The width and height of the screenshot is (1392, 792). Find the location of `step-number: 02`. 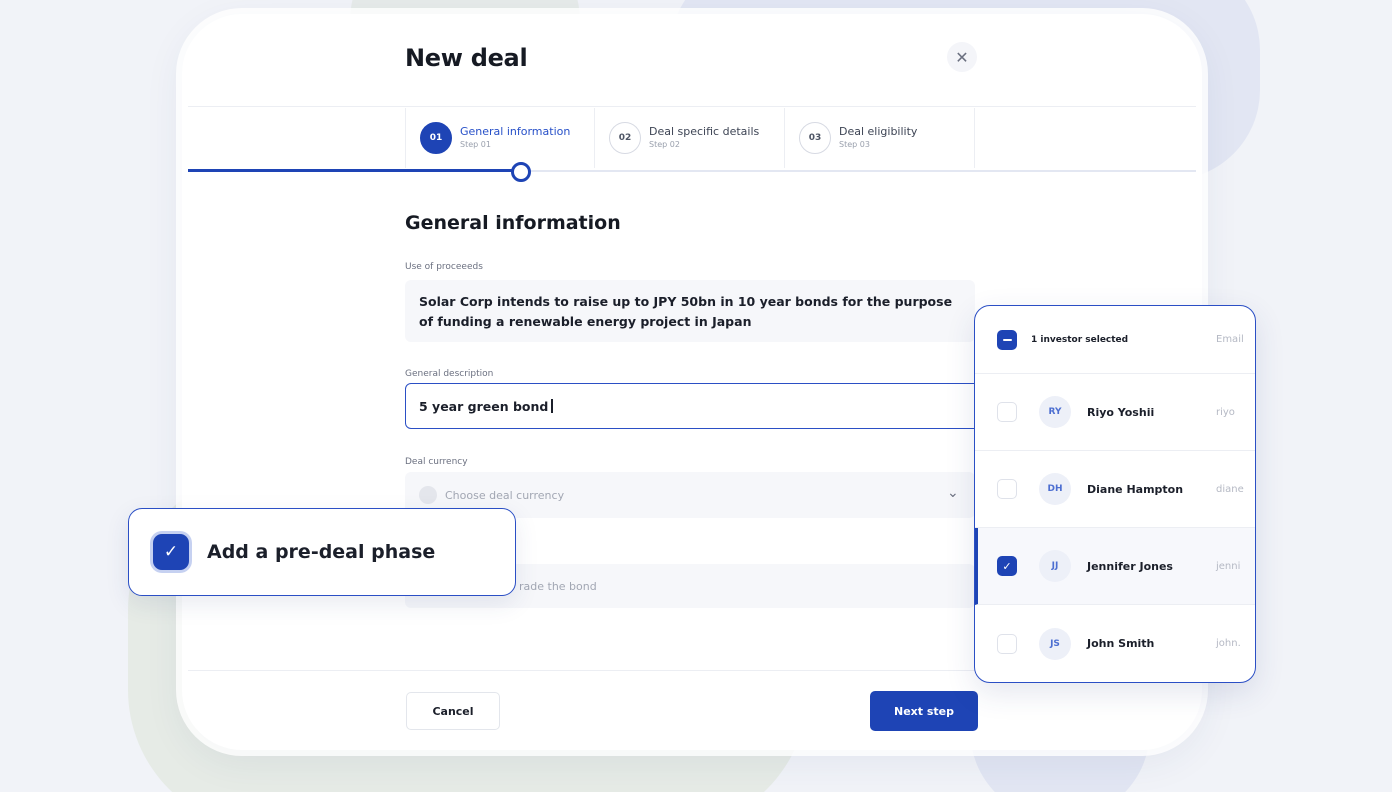

step-number: 02 is located at coordinates (625, 138).